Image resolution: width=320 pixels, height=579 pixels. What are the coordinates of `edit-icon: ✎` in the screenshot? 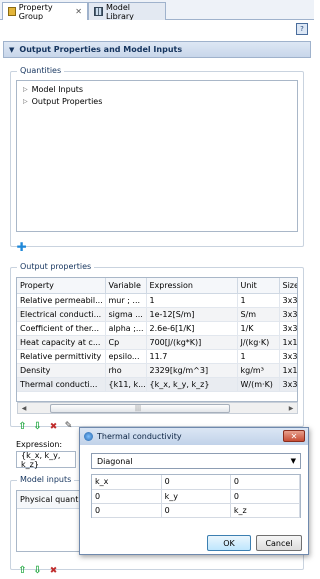 It's located at (68, 425).